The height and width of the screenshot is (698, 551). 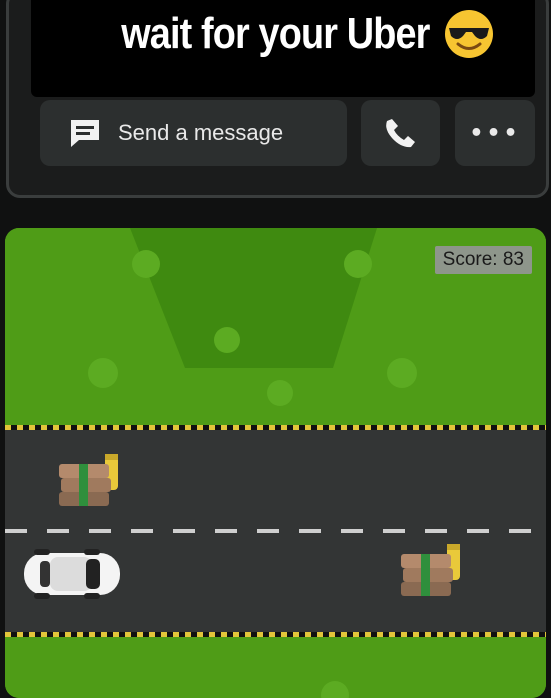 What do you see at coordinates (469, 34) in the screenshot?
I see `smiling-face-with-sunglasses-icon` at bounding box center [469, 34].